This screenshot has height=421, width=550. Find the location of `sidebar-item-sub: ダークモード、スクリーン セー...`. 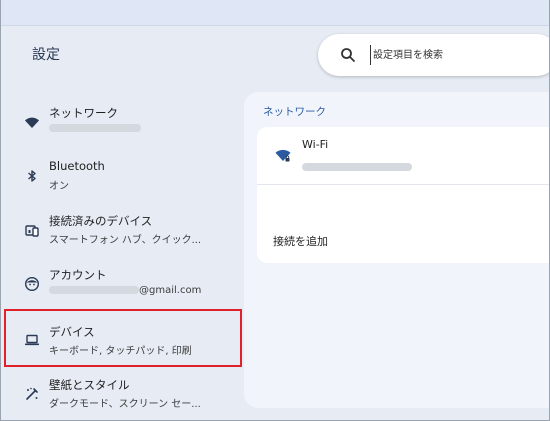

sidebar-item-sub: ダークモード、スクリーン セー... is located at coordinates (125, 404).